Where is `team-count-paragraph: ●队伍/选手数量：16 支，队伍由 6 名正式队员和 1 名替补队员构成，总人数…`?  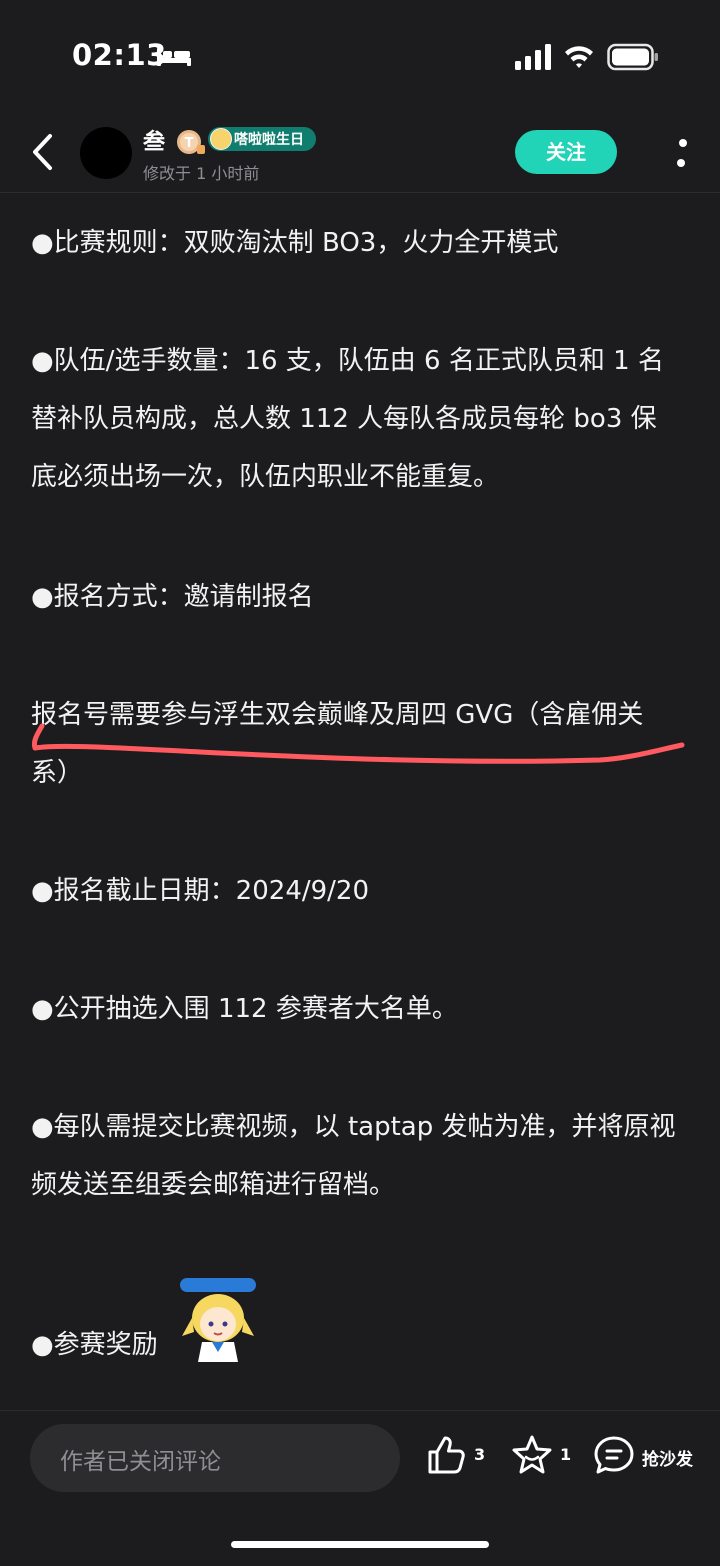
team-count-paragraph: ●队伍/选手数量：16 支，队伍由 6 名正式队员和 1 名替补队员构成，总人数… is located at coordinates (347, 419).